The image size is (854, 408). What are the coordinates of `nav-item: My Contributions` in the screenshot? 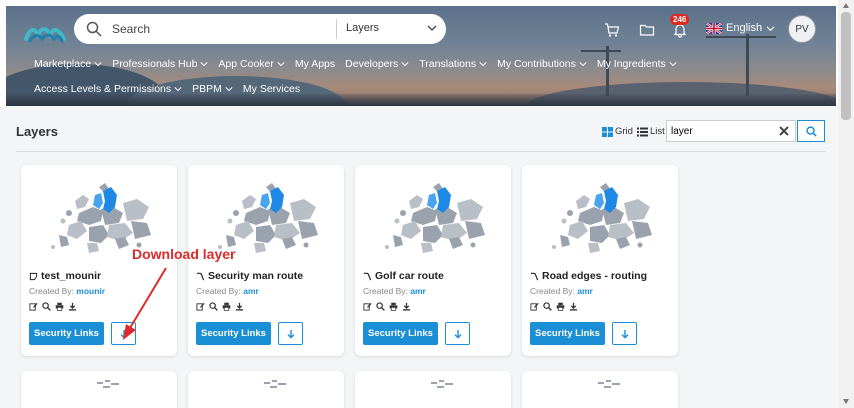 It's located at (542, 64).